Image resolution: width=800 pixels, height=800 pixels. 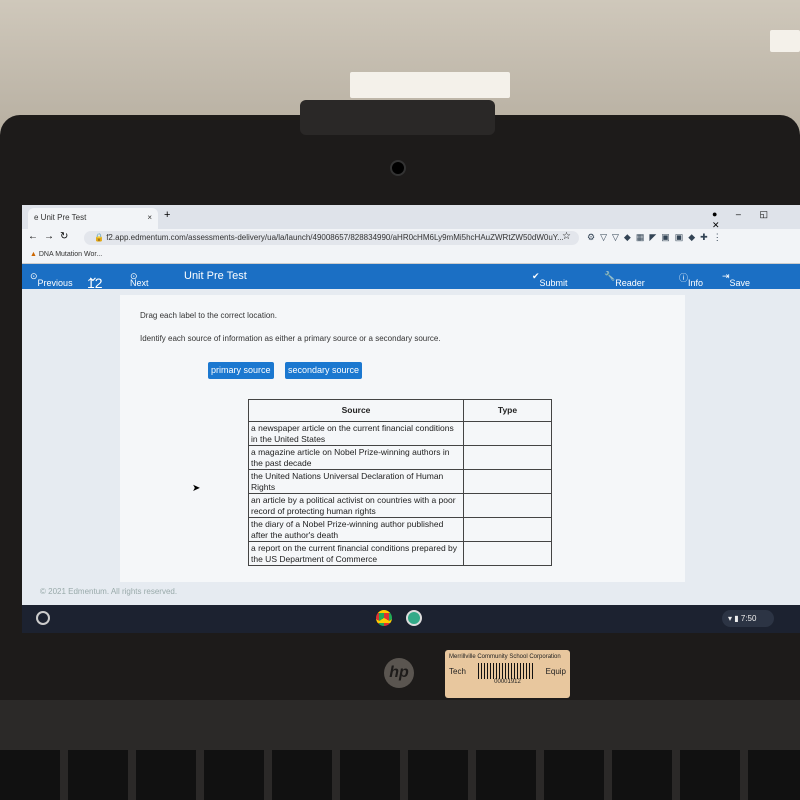 I want to click on reader-tools-button: 🔧 Reader Tools, so click(x=624, y=284).